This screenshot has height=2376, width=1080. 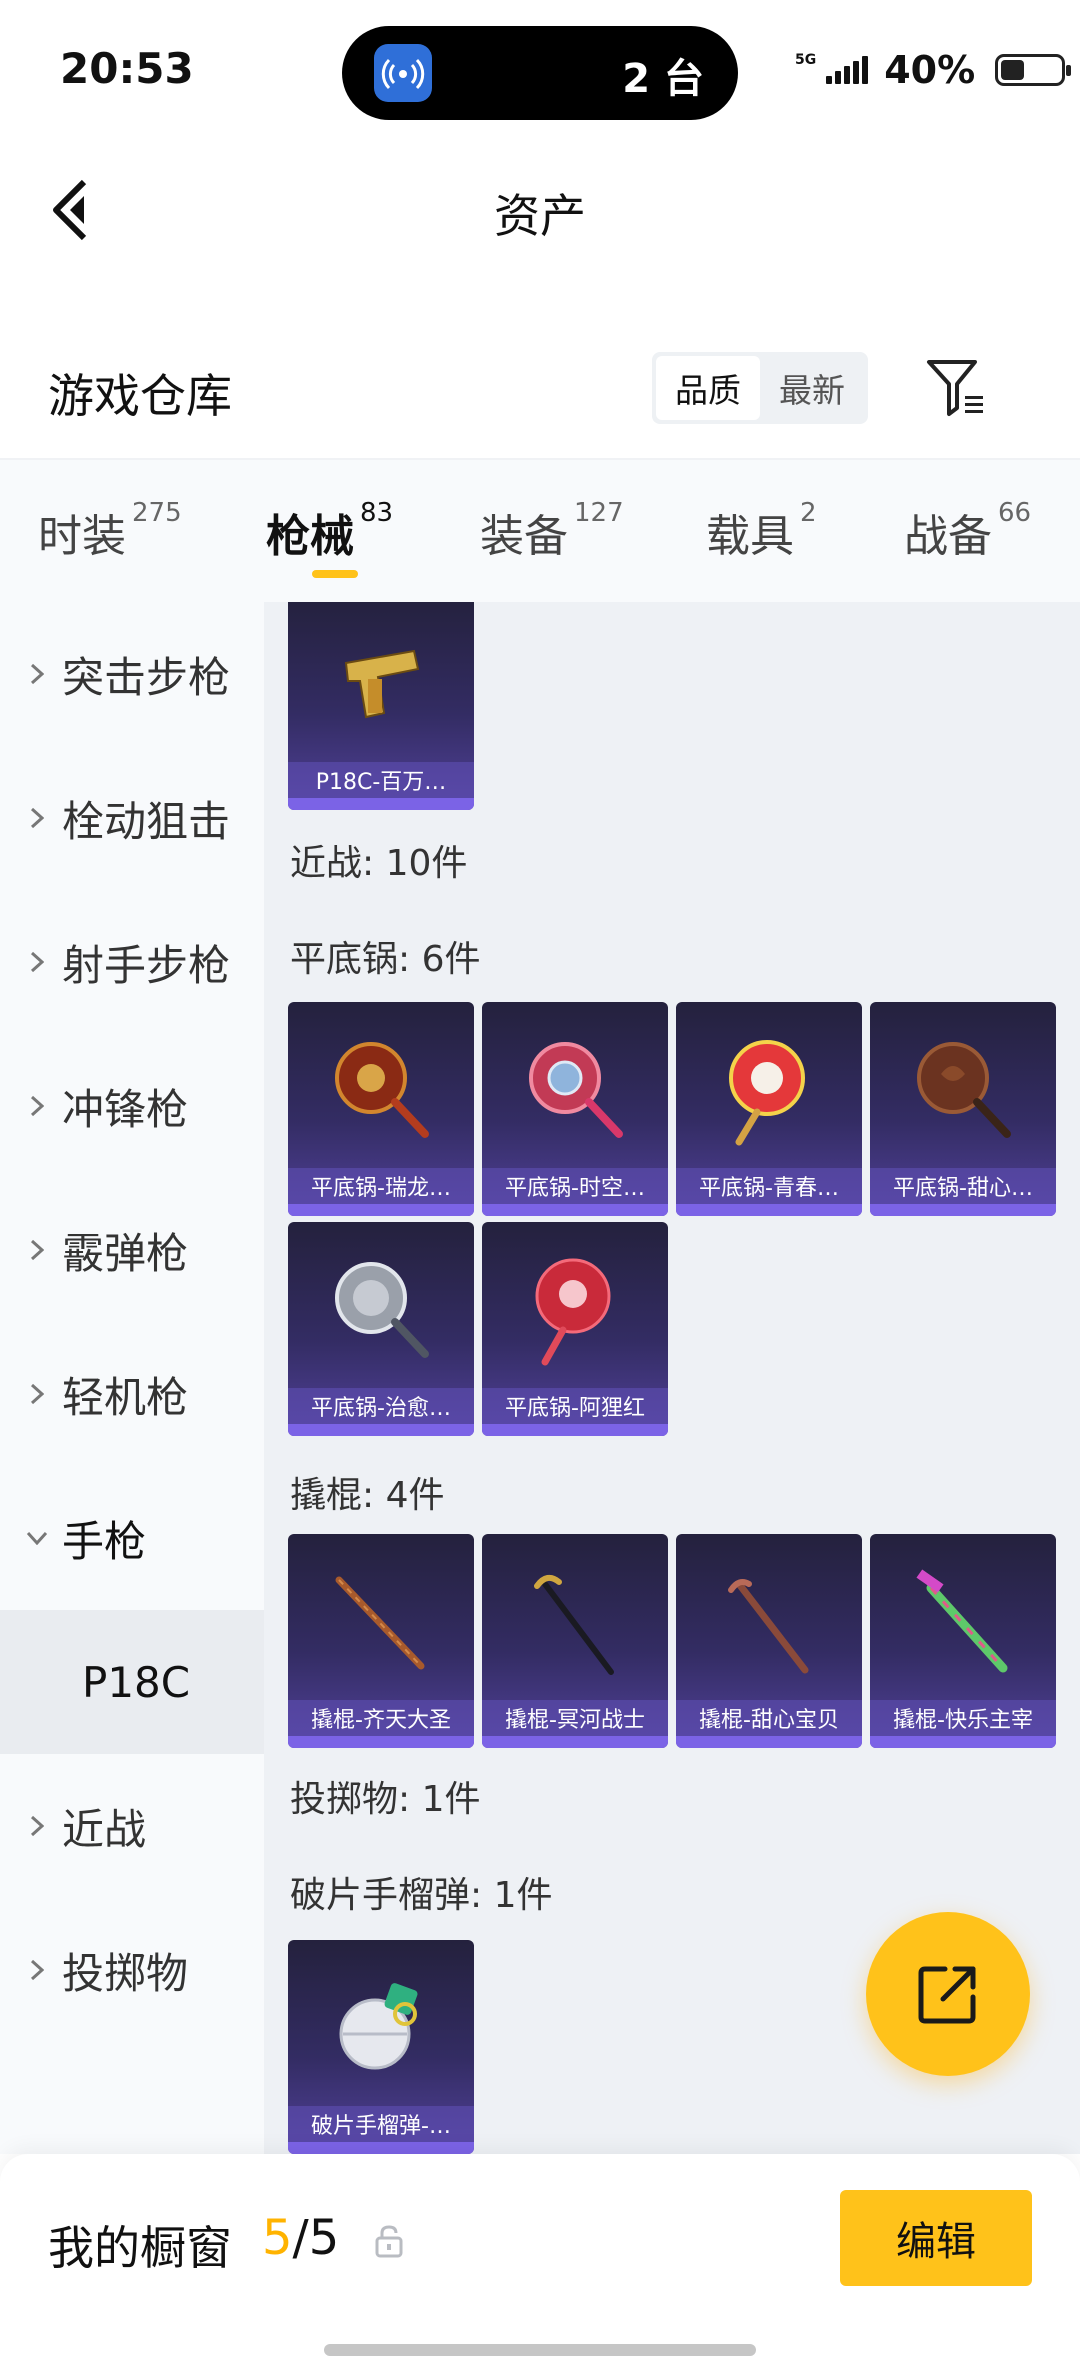 I want to click on golden-pistol-icon, so click(x=381, y=687).